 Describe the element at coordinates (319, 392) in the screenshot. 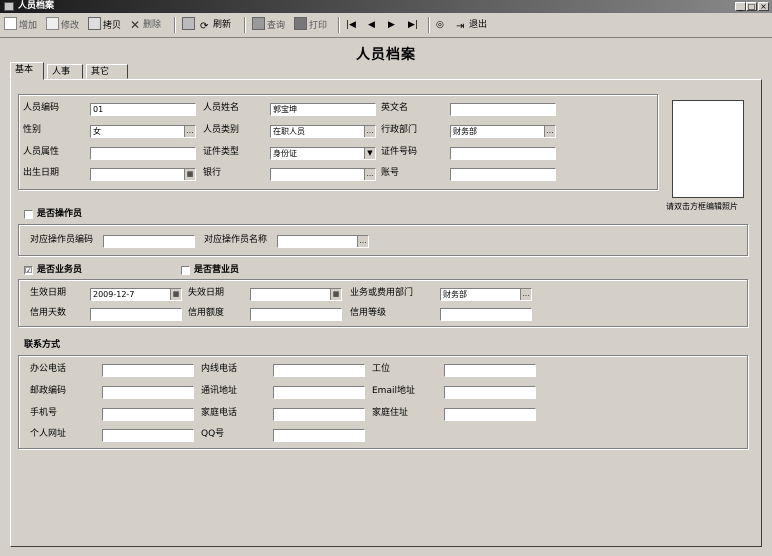

I see `address-input` at that location.